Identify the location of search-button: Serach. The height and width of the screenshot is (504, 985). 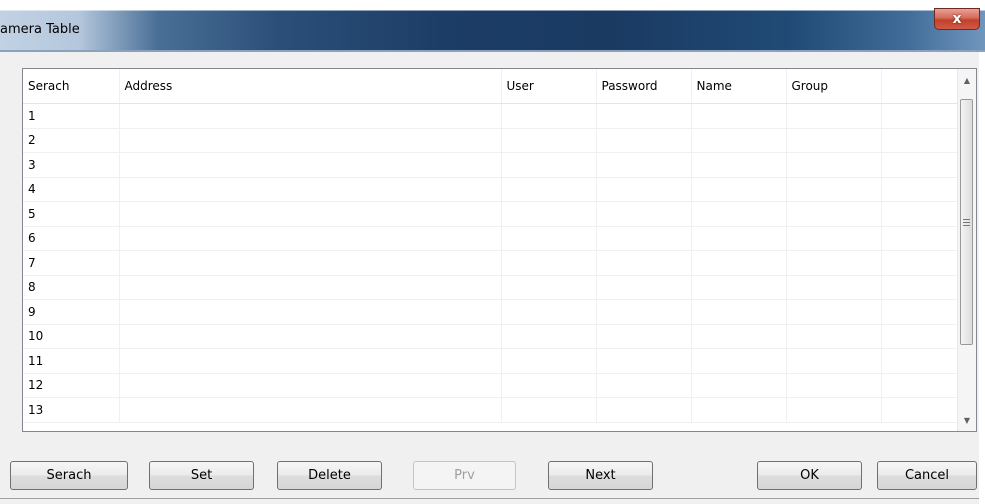
(69, 475).